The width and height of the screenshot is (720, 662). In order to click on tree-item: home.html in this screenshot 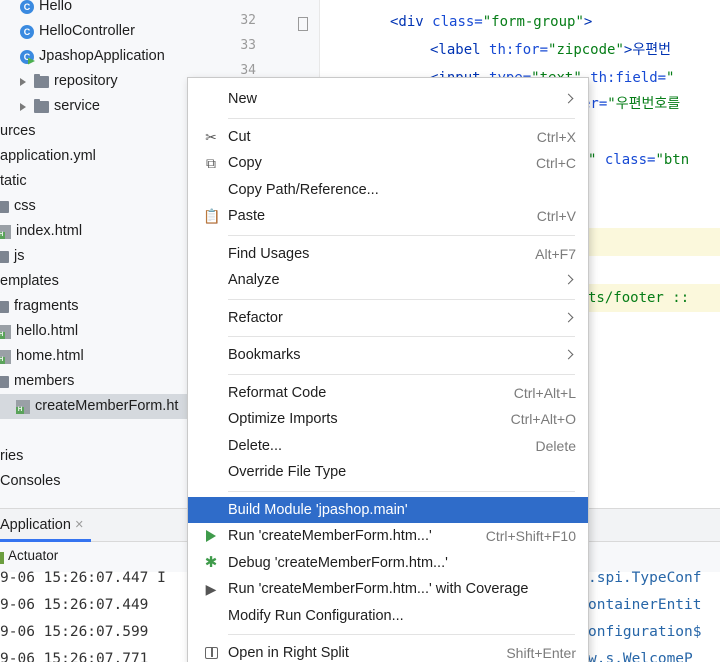, I will do `click(42, 356)`.